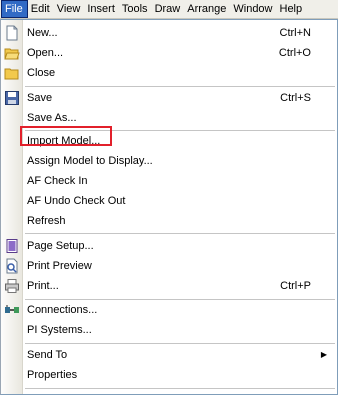 Image resolution: width=338 pixels, height=395 pixels. I want to click on menu-item-label: Properties, so click(52, 375).